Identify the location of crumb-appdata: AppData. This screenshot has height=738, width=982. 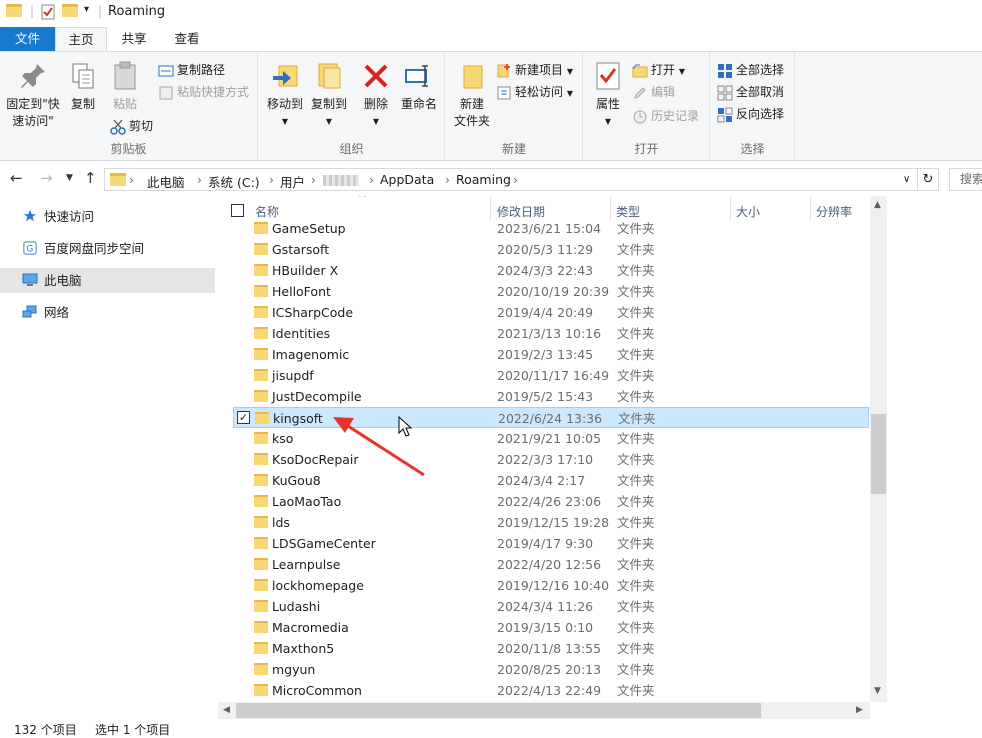
(407, 179).